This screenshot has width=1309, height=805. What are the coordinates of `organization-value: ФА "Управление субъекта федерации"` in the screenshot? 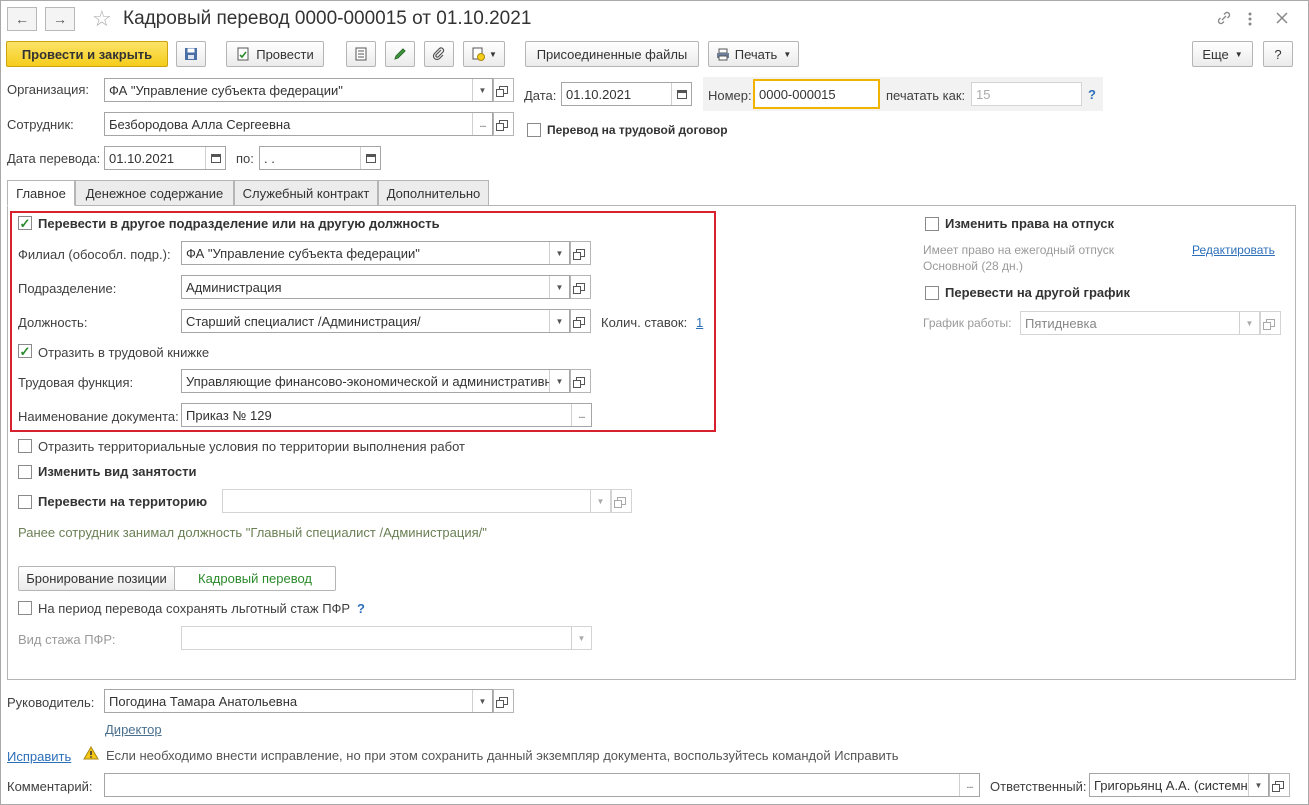 It's located at (226, 90).